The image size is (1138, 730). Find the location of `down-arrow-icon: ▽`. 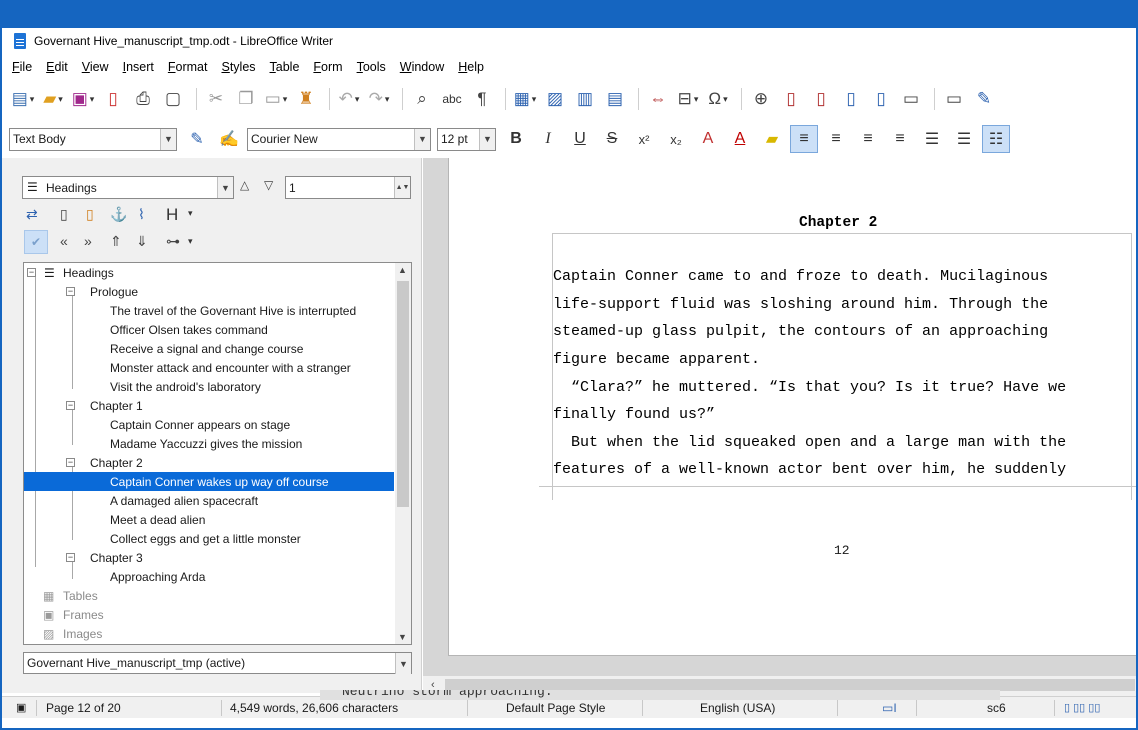

down-arrow-icon: ▽ is located at coordinates (268, 185).